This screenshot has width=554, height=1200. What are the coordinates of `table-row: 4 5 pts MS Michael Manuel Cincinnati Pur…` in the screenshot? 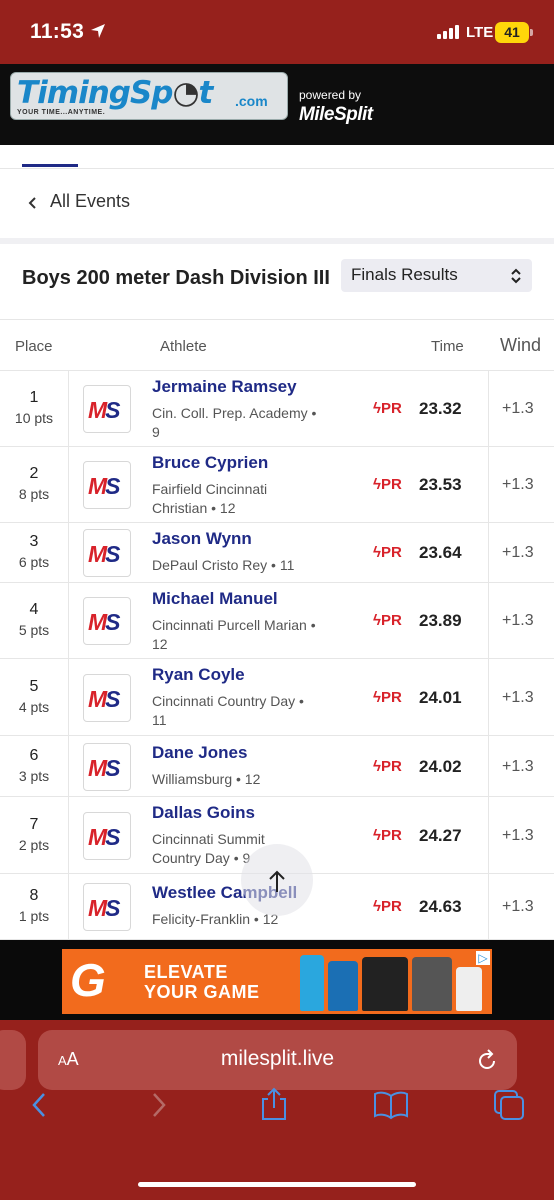 It's located at (277, 621).